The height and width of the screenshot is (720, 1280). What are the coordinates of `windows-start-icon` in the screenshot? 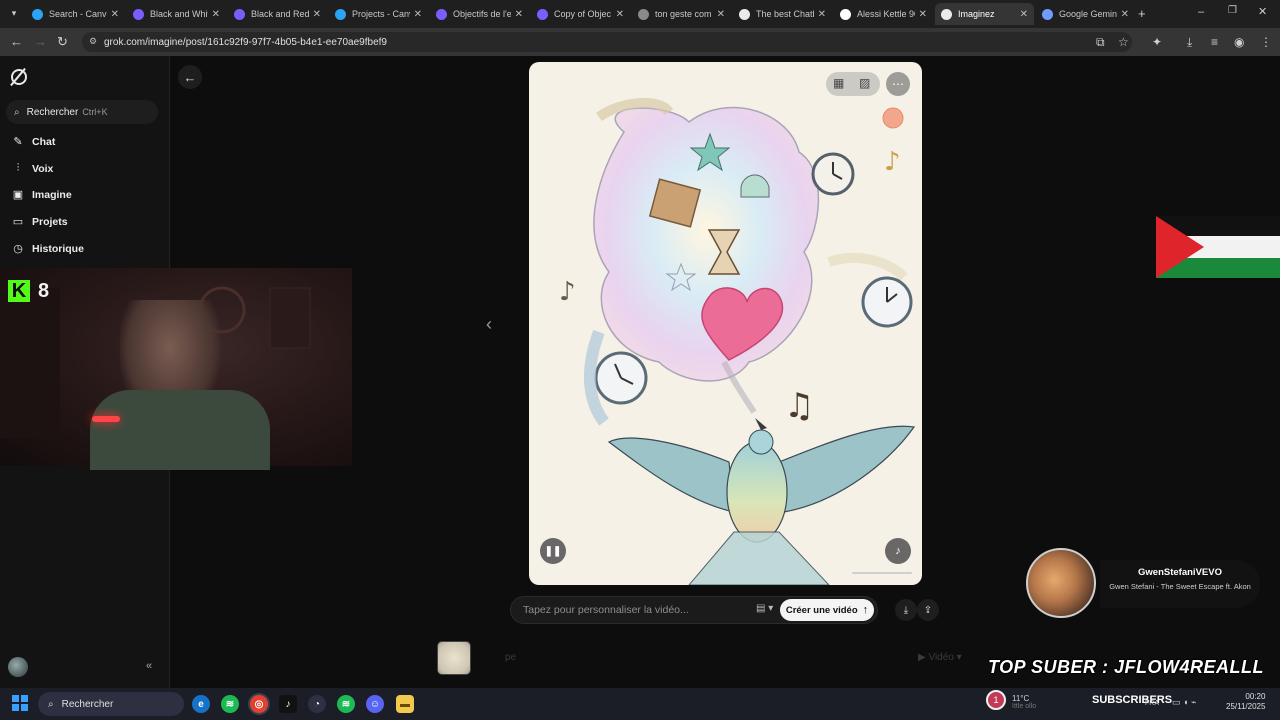 It's located at (20, 703).